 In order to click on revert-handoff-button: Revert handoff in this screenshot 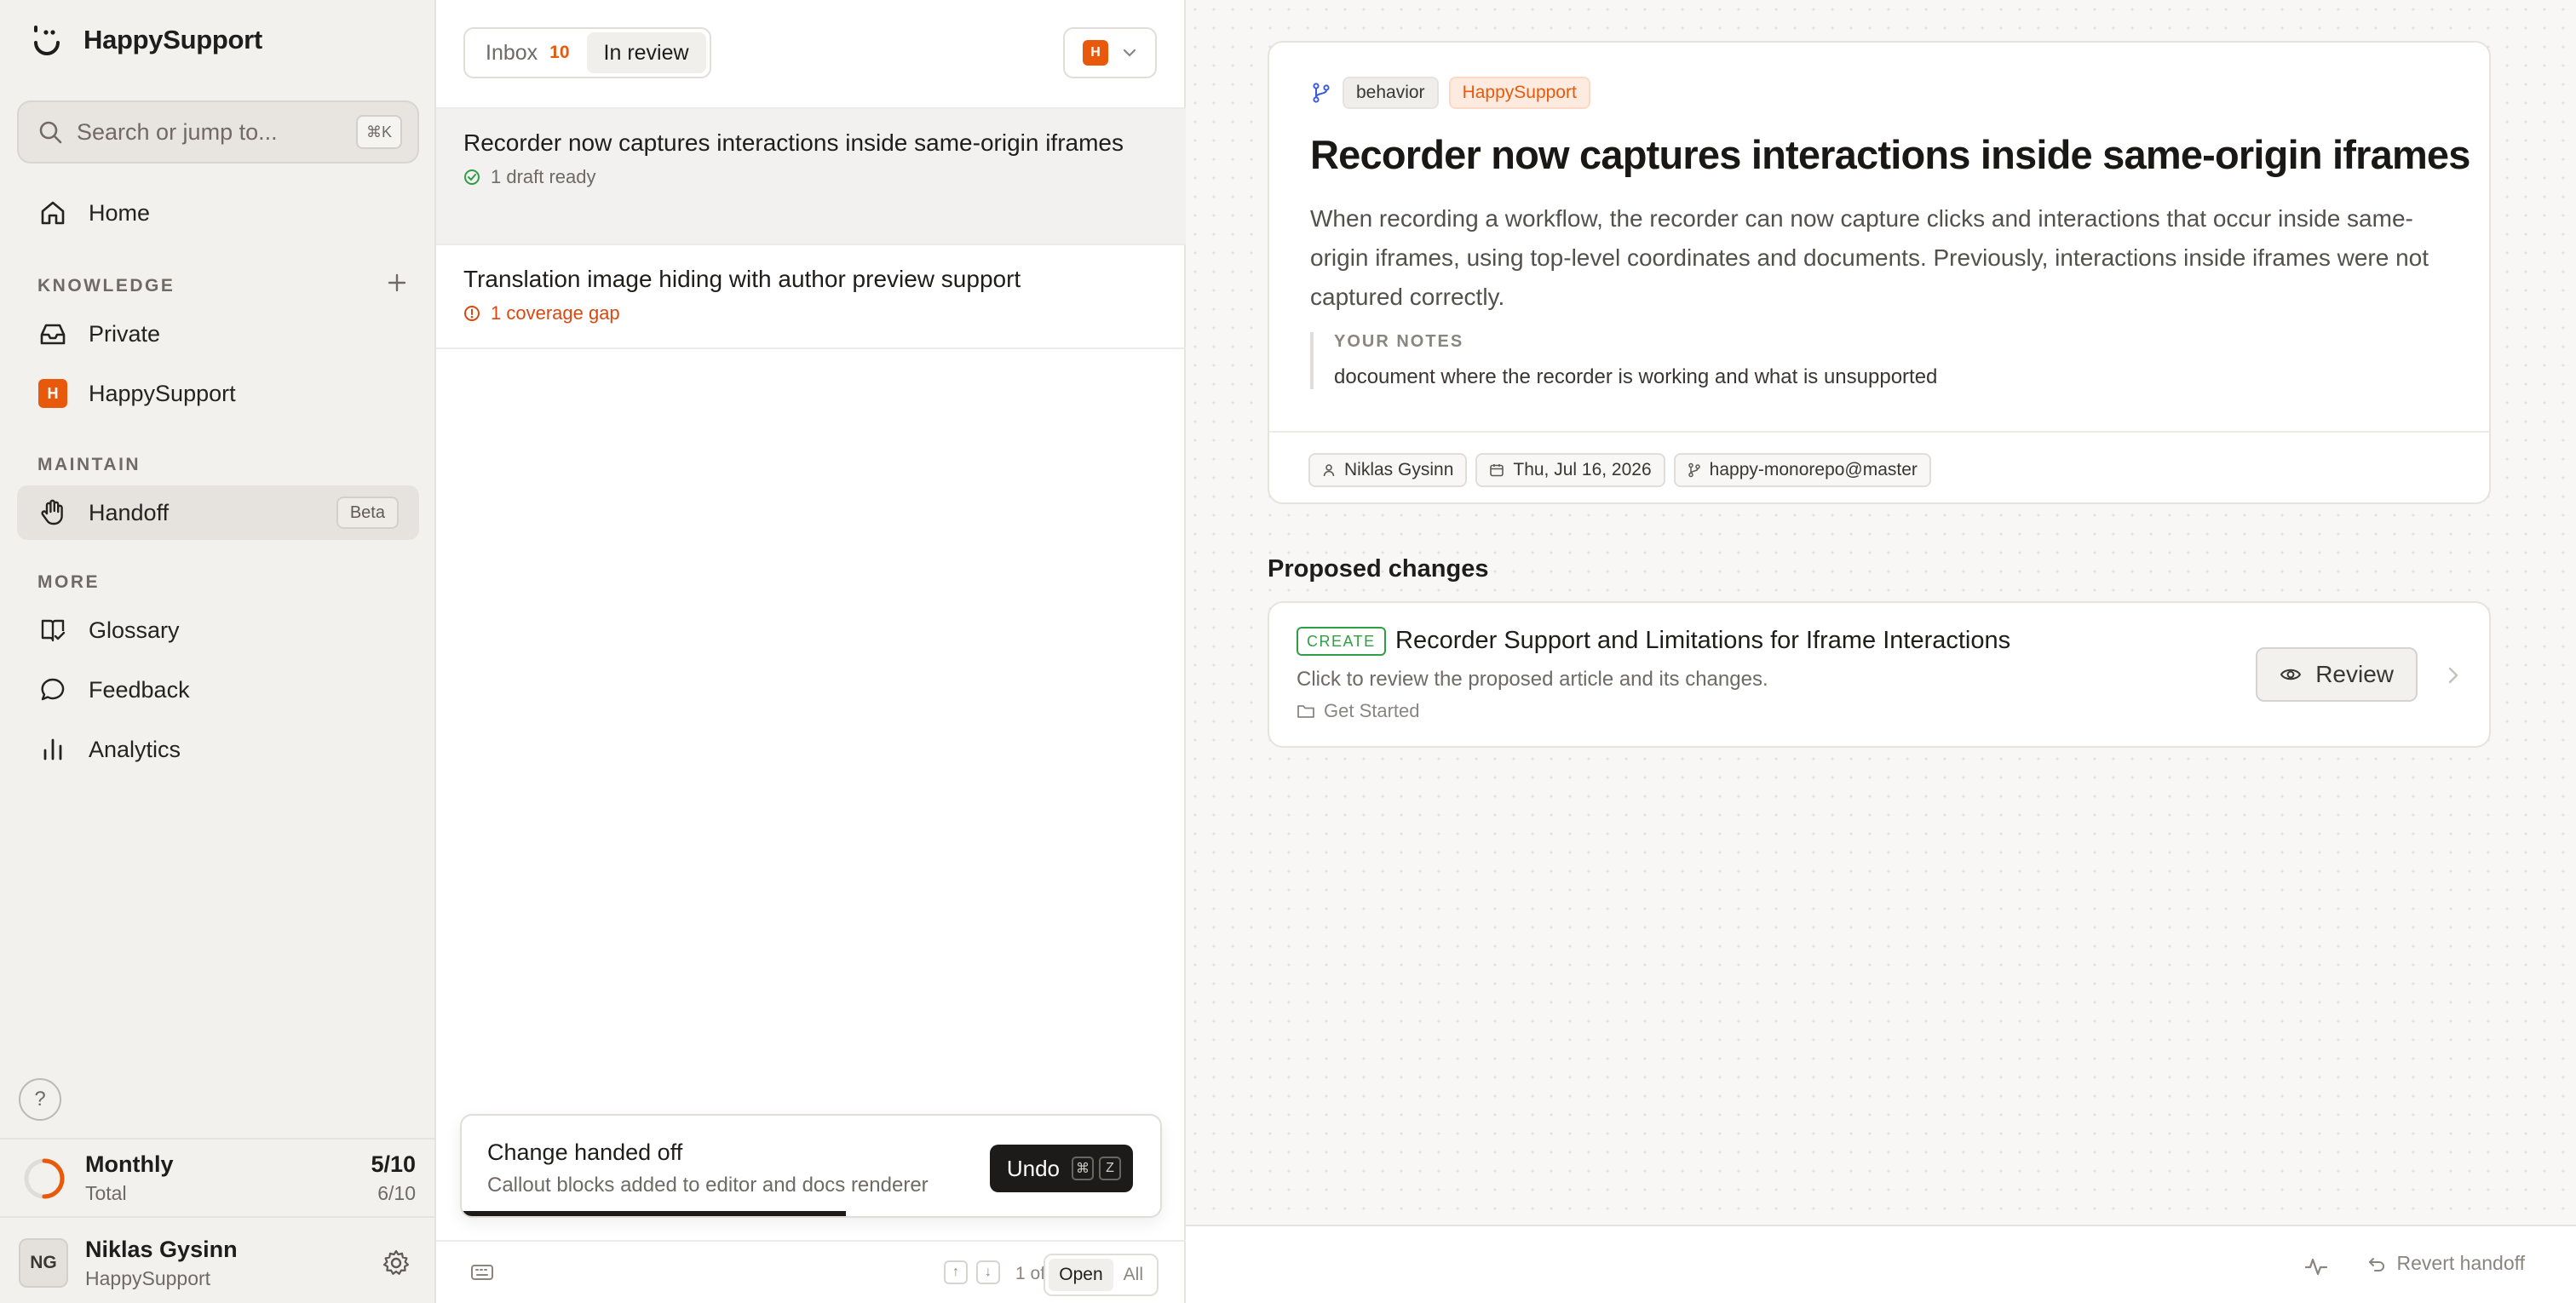, I will do `click(2445, 1263)`.